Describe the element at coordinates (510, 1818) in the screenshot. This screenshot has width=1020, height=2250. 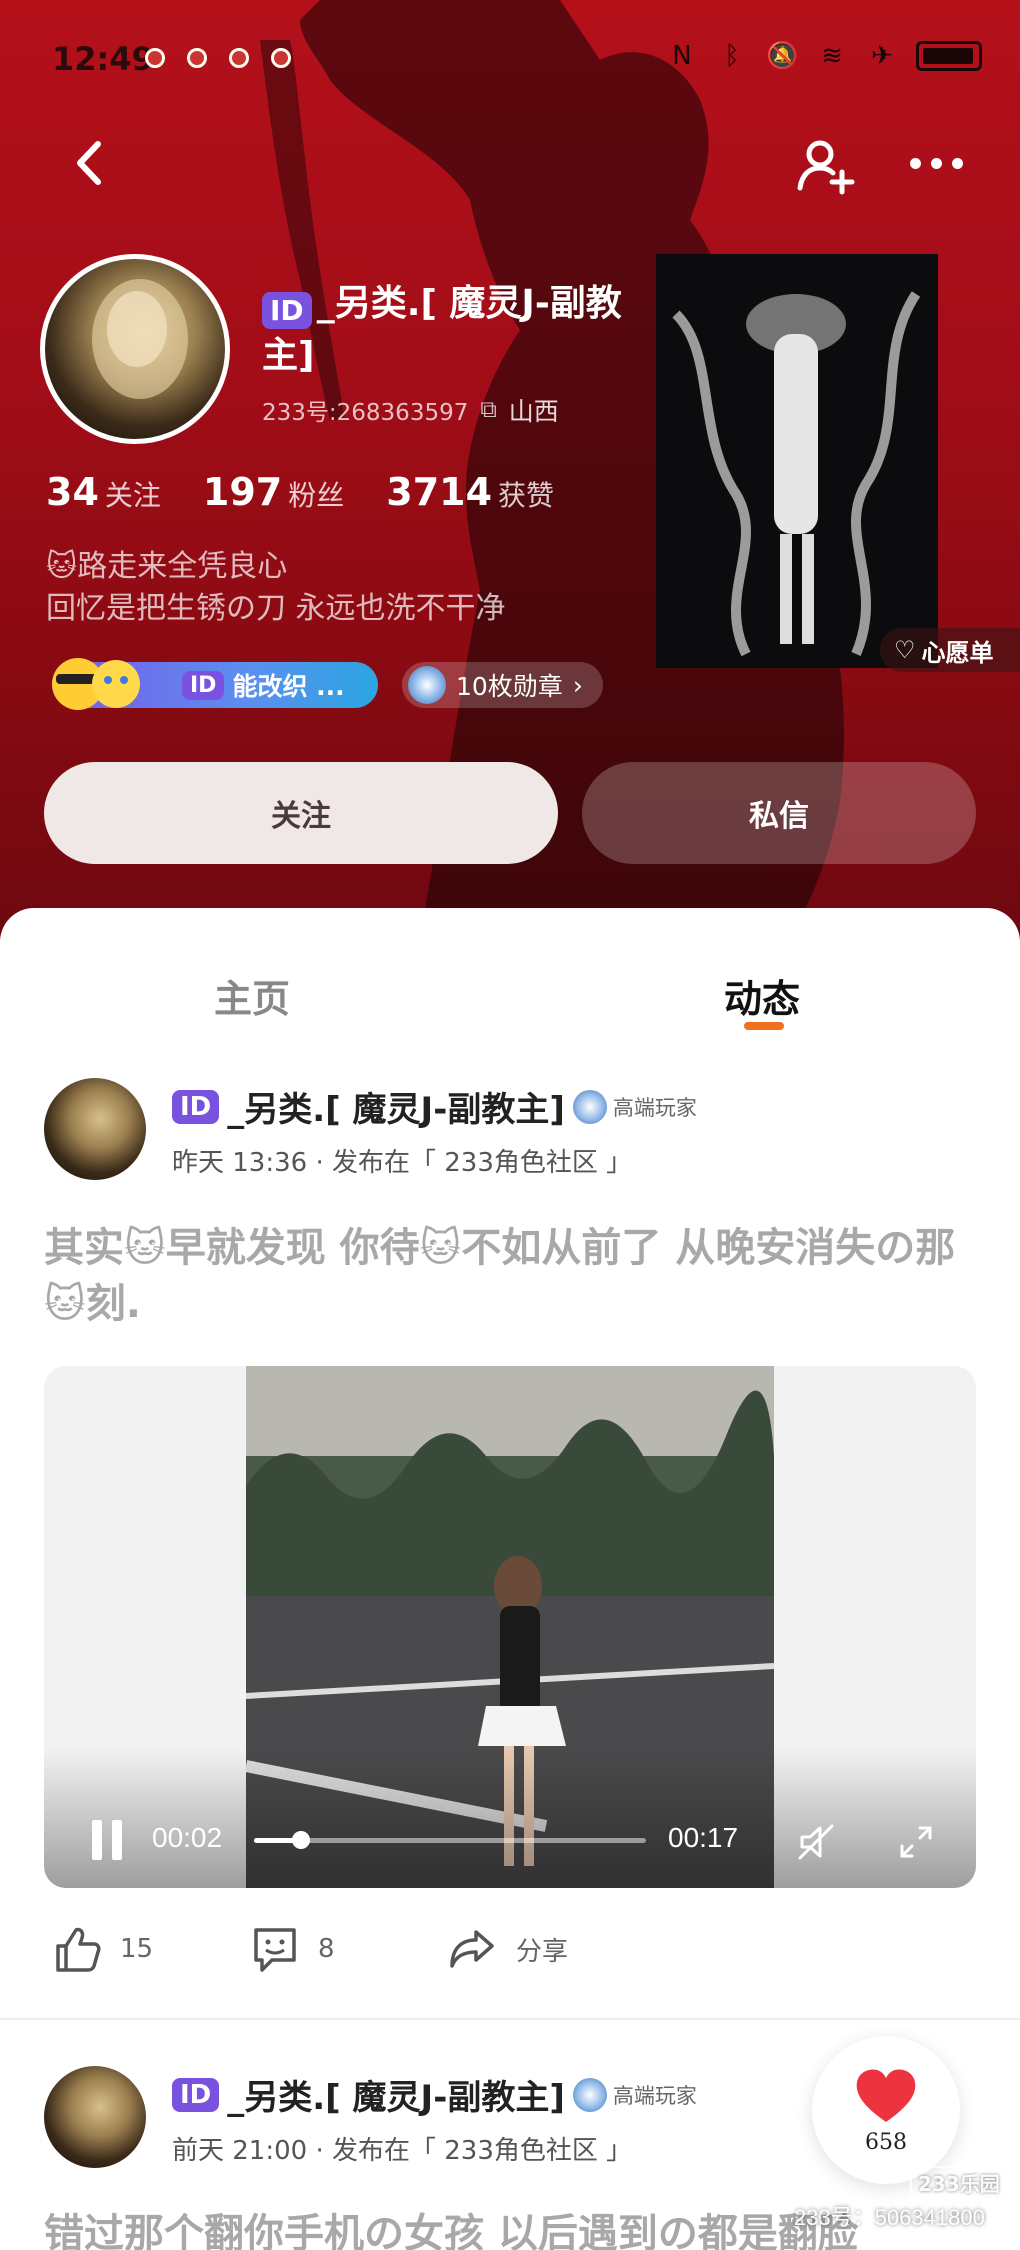
I see `video-controls-overlay` at that location.